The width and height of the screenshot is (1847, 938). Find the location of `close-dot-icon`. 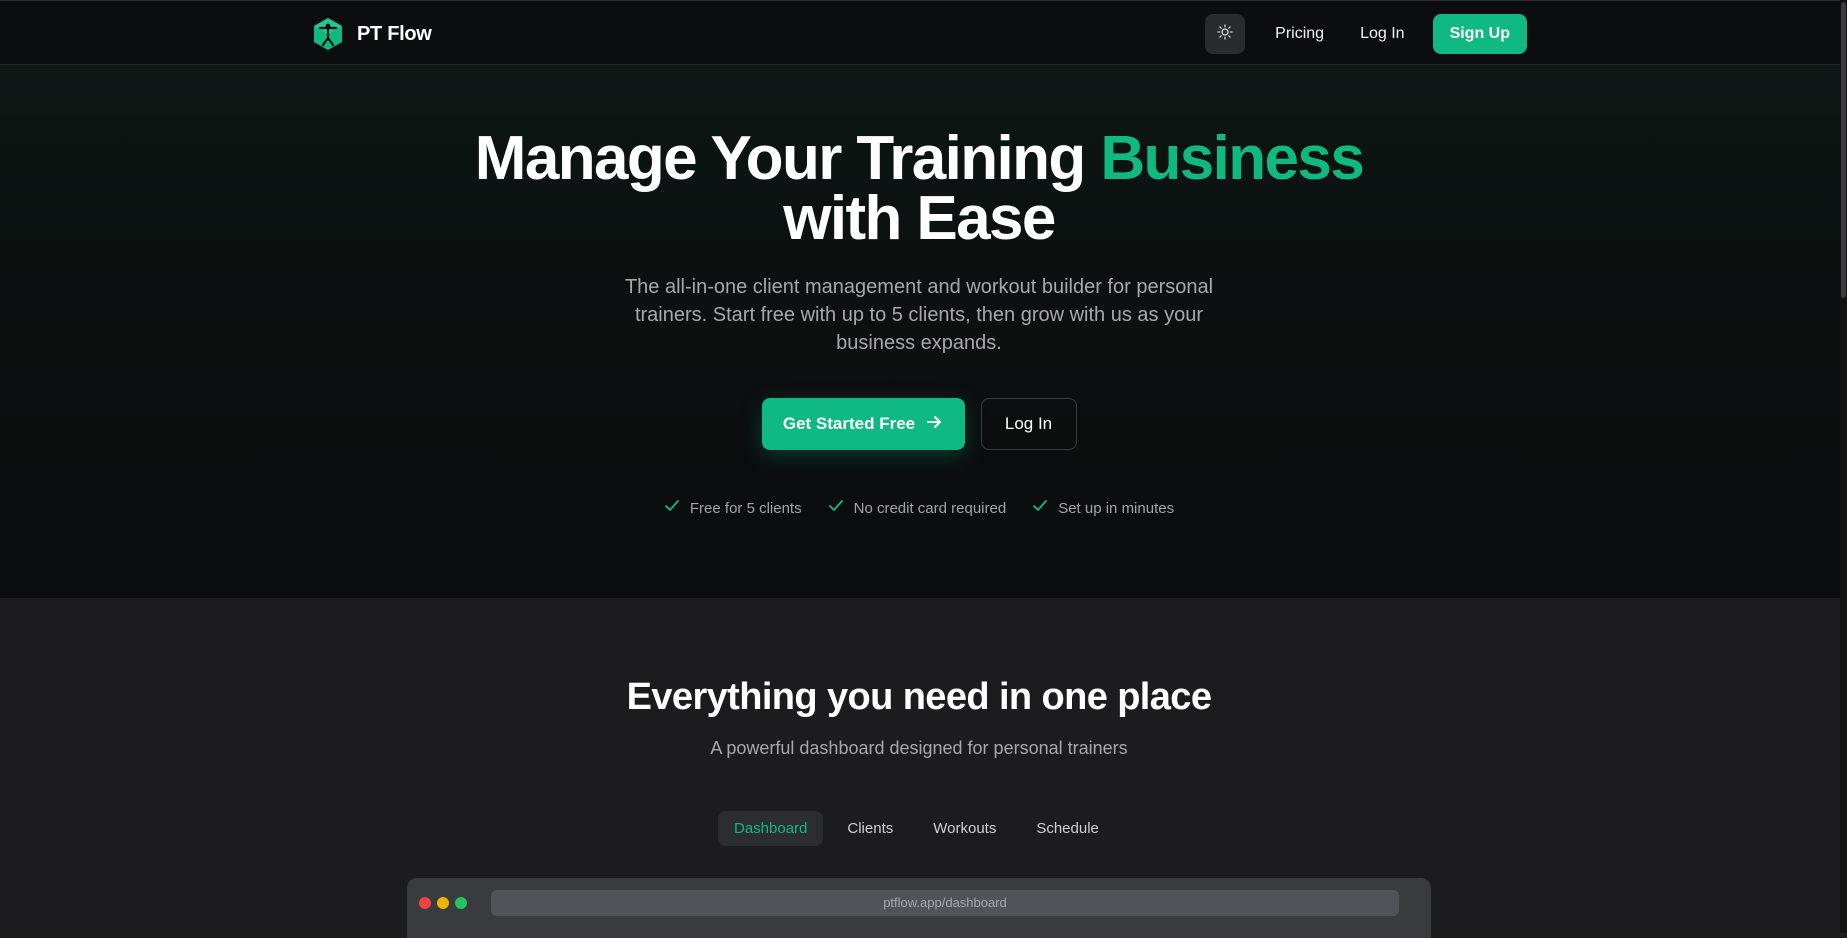

close-dot-icon is located at coordinates (425, 903).